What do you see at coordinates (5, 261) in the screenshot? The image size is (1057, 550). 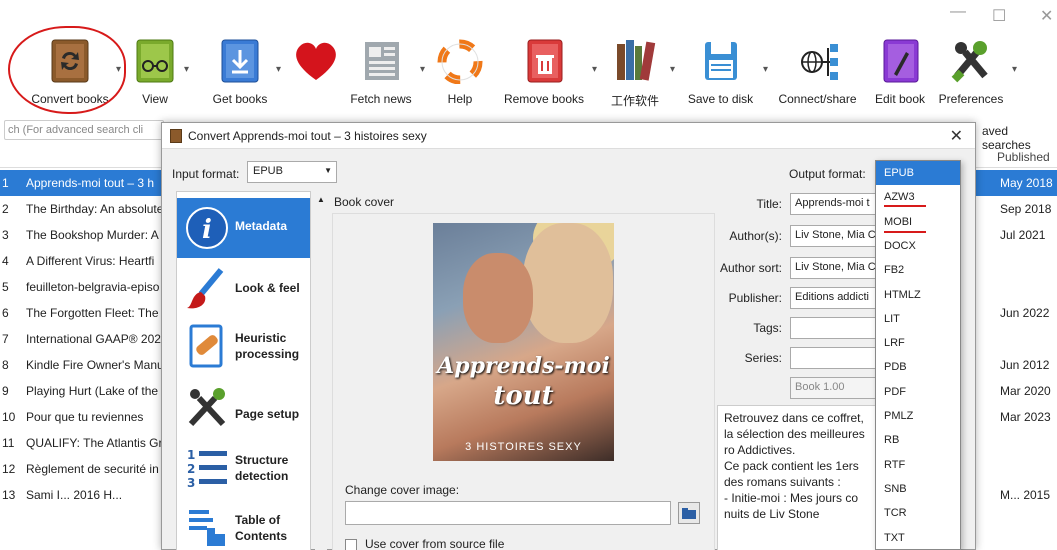 I see `row-number: 4` at bounding box center [5, 261].